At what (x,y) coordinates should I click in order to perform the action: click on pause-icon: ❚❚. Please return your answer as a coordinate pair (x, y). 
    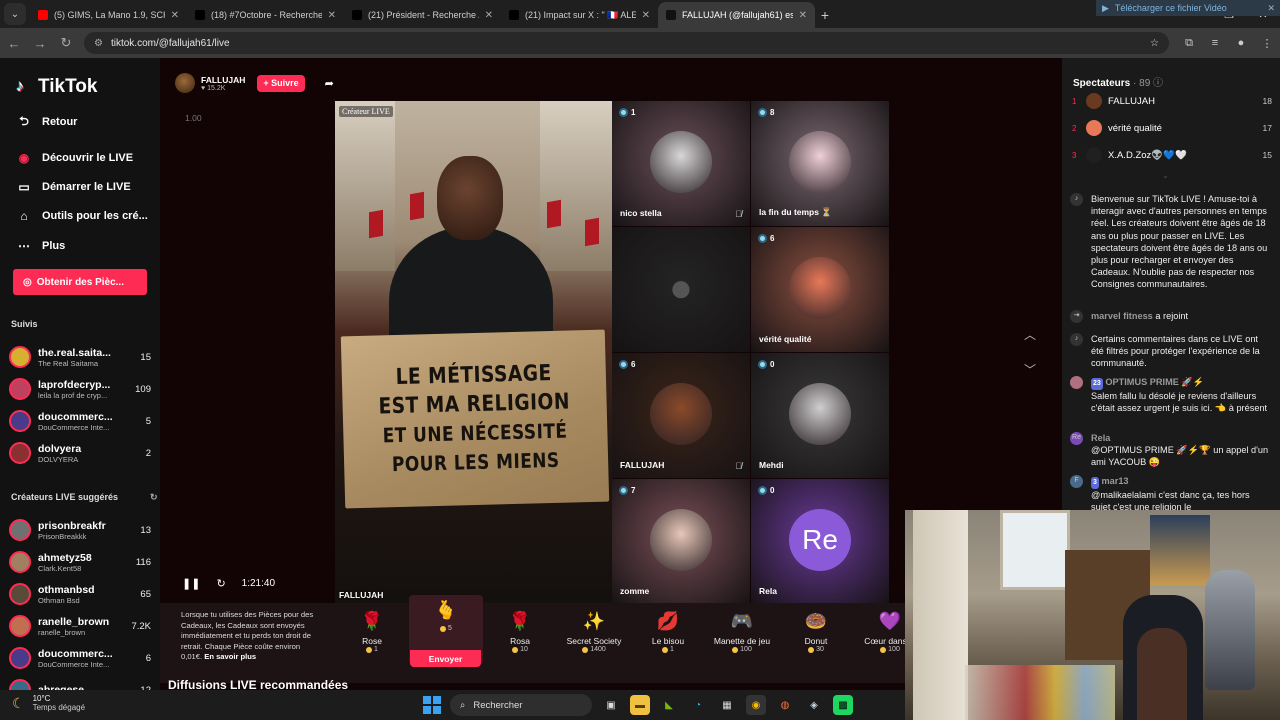
    Looking at the image, I should click on (191, 583).